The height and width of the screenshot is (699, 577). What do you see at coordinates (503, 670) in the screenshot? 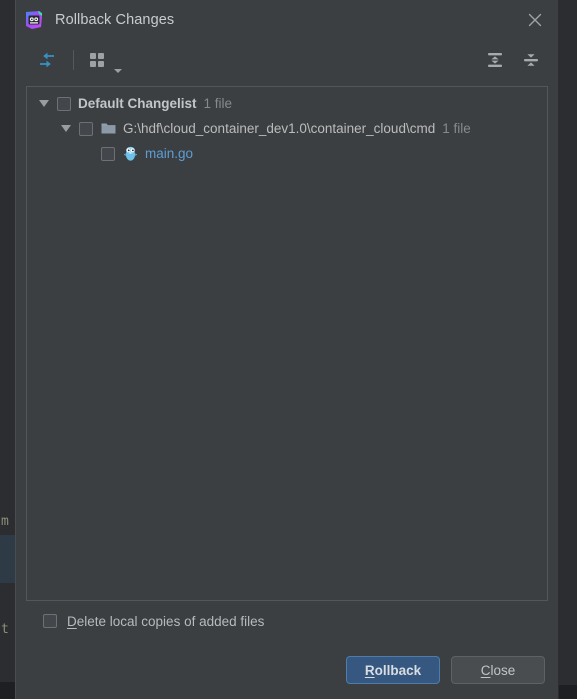
I see `close-button-label: lose` at bounding box center [503, 670].